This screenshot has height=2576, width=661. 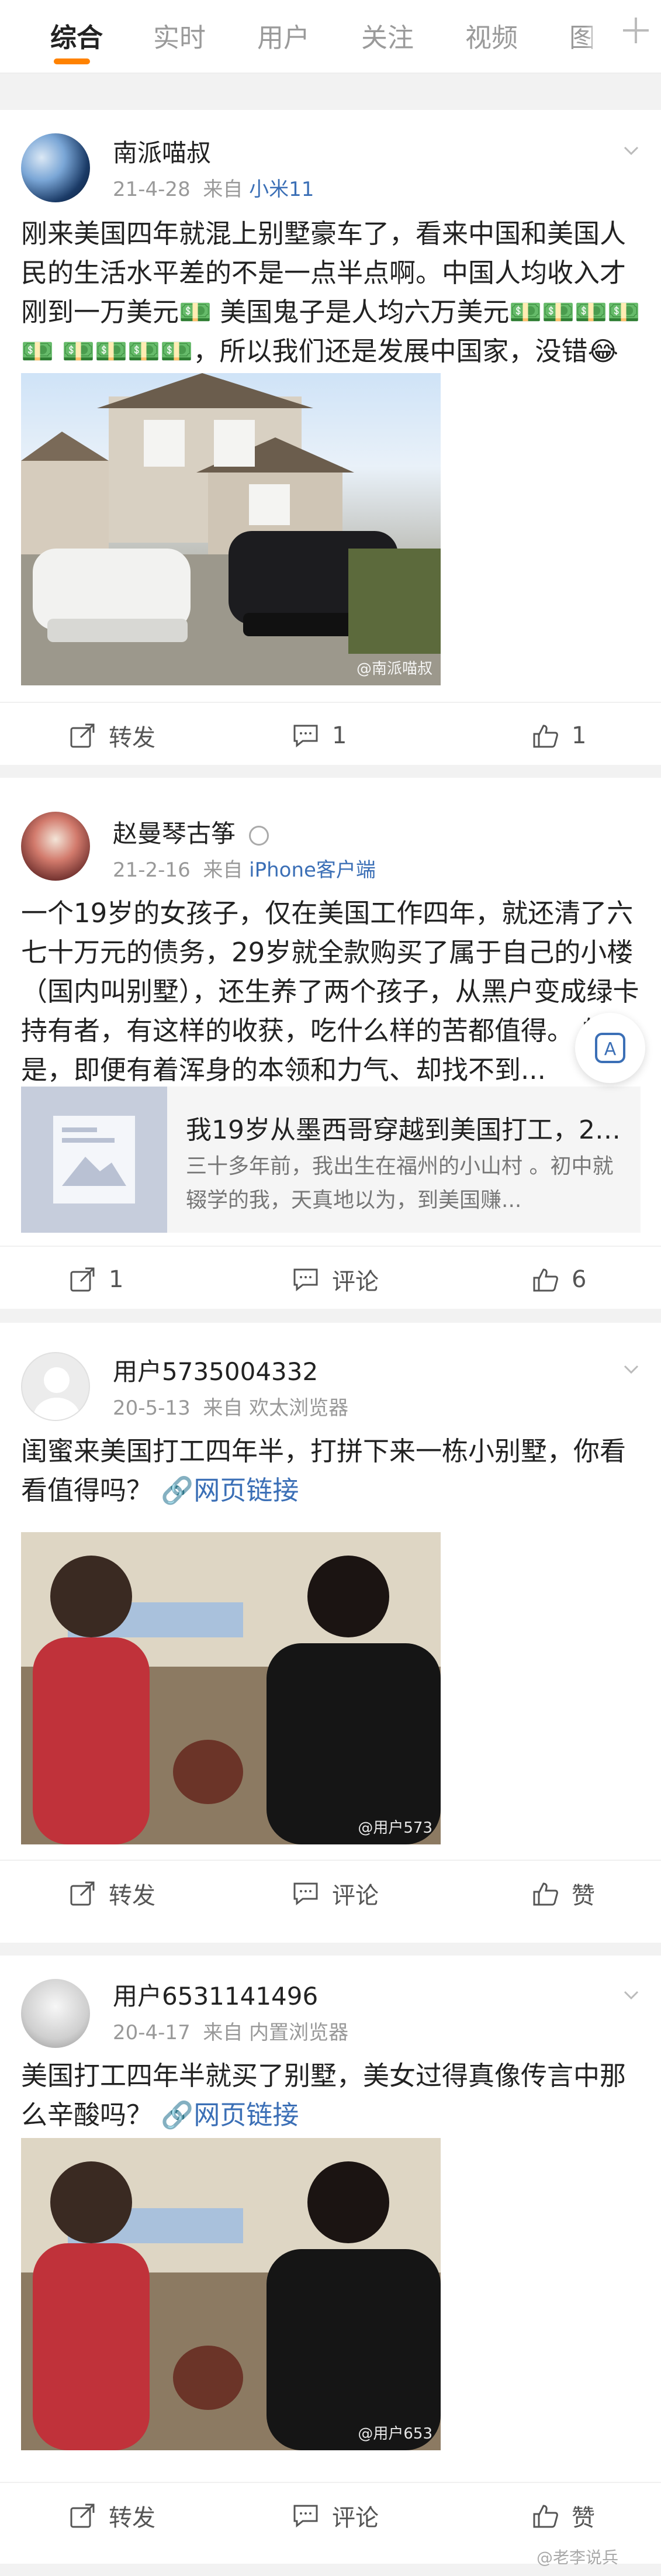 What do you see at coordinates (320, 736) in the screenshot?
I see `comment-button: 1` at bounding box center [320, 736].